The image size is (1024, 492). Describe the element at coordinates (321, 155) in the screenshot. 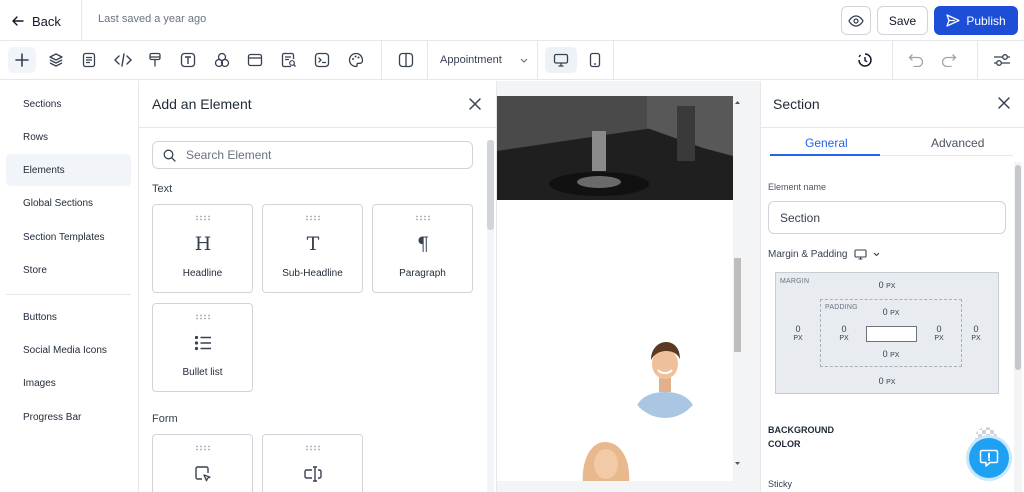

I see `search-element-input` at that location.